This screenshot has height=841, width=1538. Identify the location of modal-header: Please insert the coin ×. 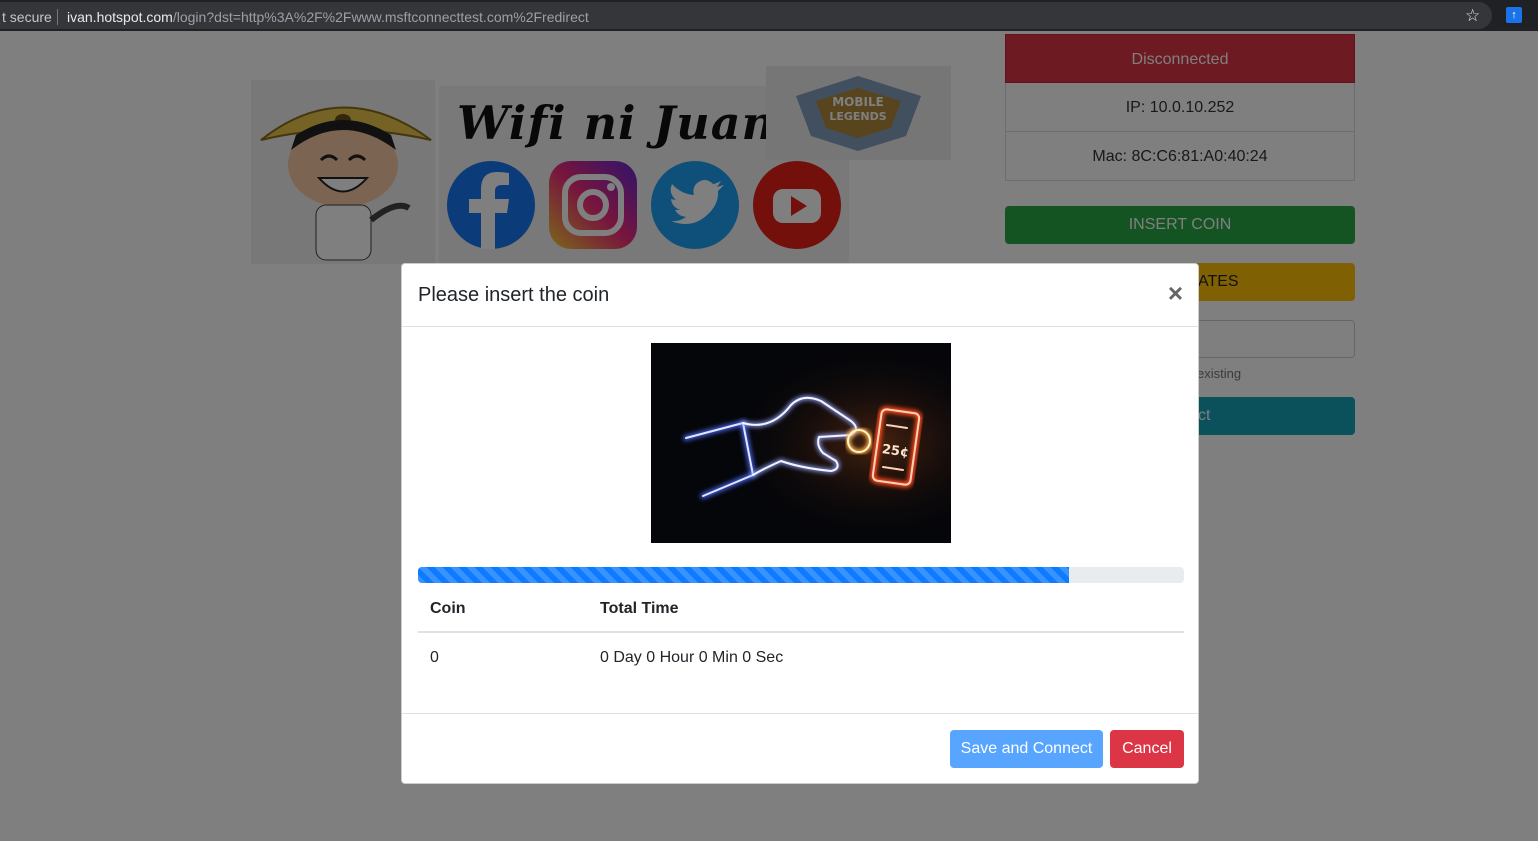
(800, 295).